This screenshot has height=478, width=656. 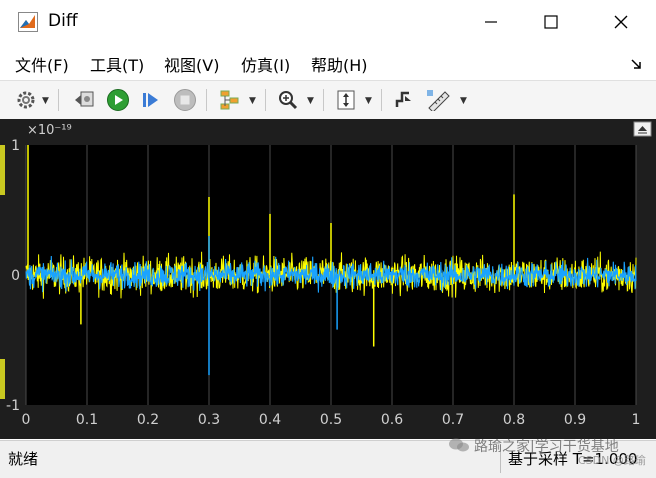 I want to click on minimize-icon, so click(x=491, y=22).